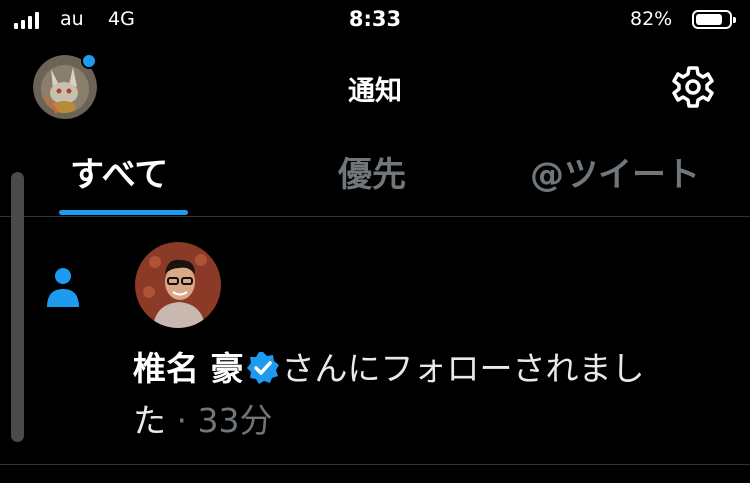 The height and width of the screenshot is (483, 750). I want to click on notification-divider, so click(375, 464).